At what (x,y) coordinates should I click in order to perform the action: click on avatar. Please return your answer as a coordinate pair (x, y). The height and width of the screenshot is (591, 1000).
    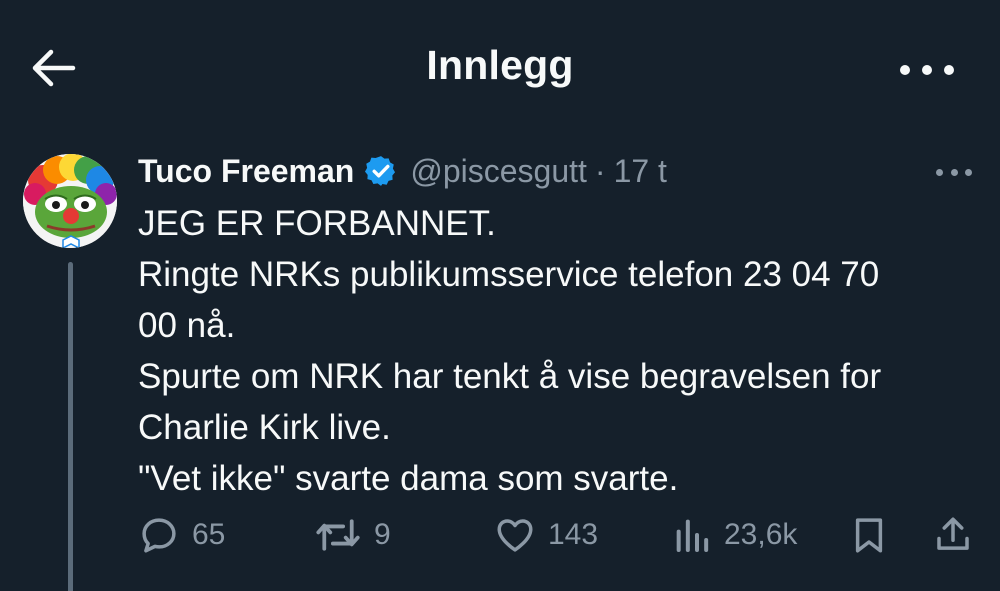
    Looking at the image, I should click on (70, 201).